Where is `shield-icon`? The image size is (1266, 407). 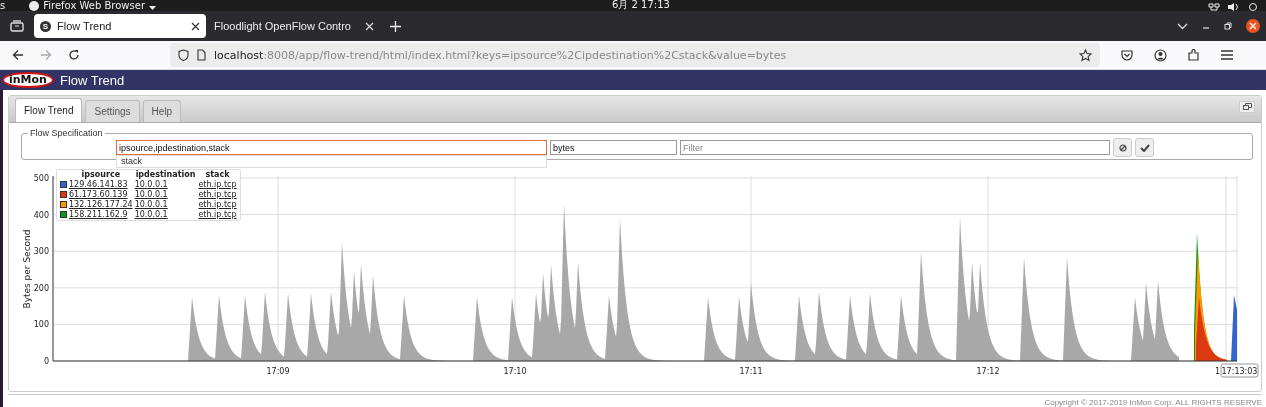
shield-icon is located at coordinates (183, 55).